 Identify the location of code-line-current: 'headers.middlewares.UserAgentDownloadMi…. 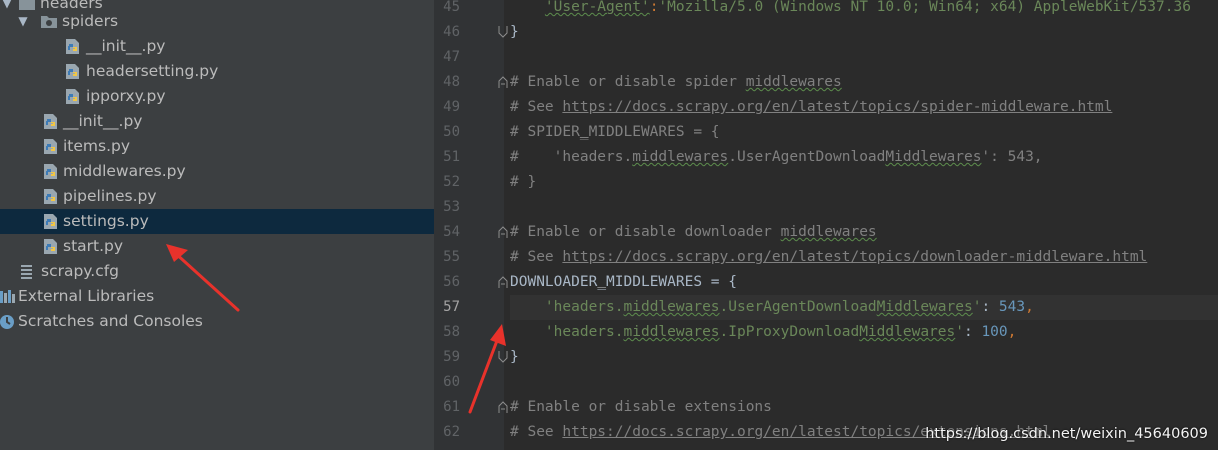
(864, 307).